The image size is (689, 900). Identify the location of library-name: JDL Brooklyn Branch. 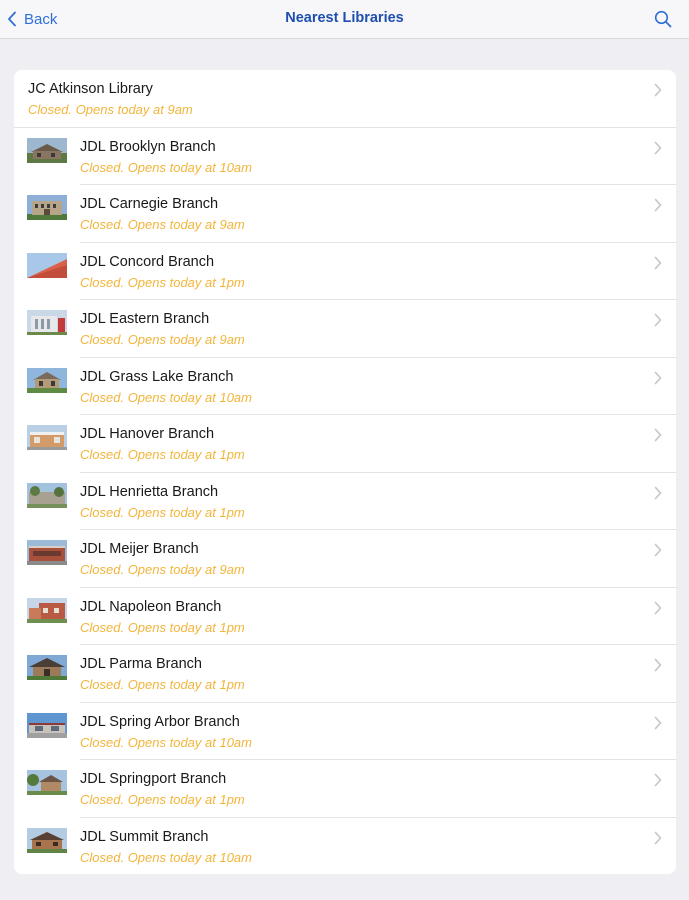
(148, 146).